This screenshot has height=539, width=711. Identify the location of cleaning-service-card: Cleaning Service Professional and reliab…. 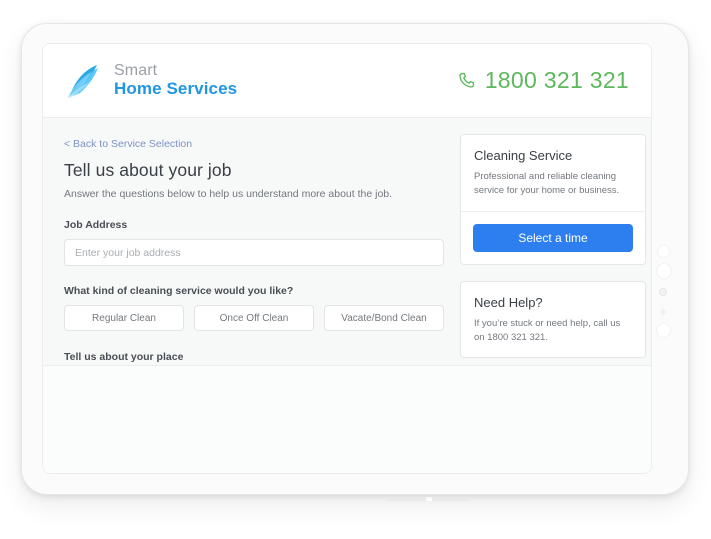
(553, 199).